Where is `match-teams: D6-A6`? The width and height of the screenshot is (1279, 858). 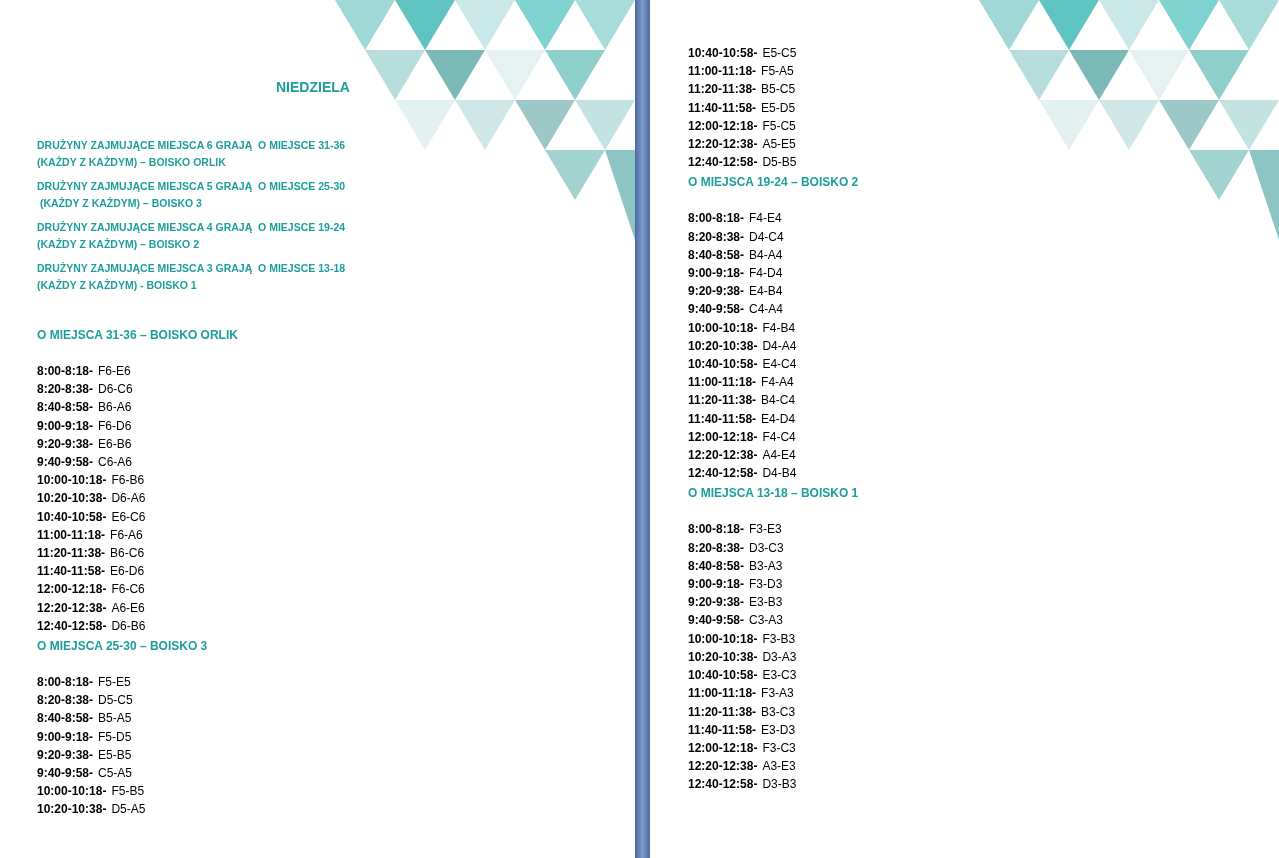
match-teams: D6-A6 is located at coordinates (128, 499).